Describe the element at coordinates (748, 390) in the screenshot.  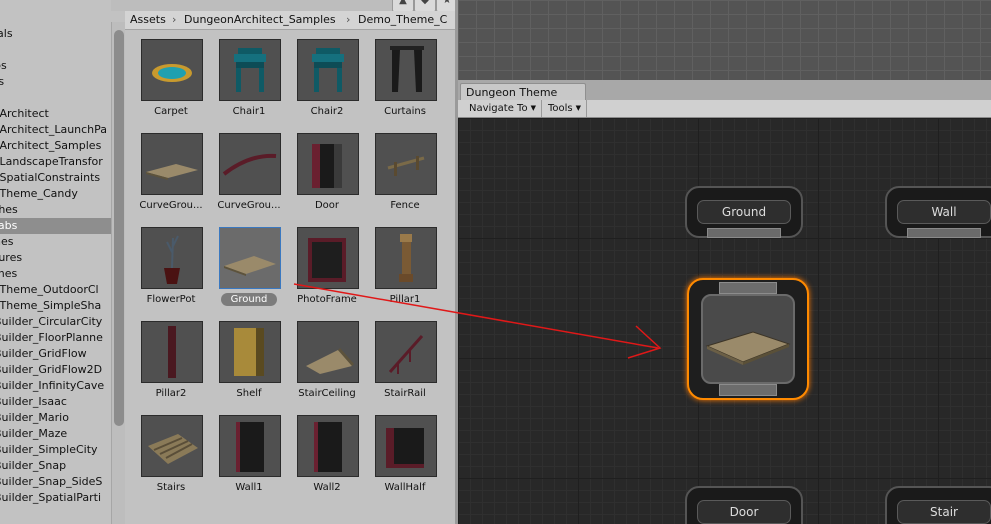
I see `mesh-node-output-port` at that location.